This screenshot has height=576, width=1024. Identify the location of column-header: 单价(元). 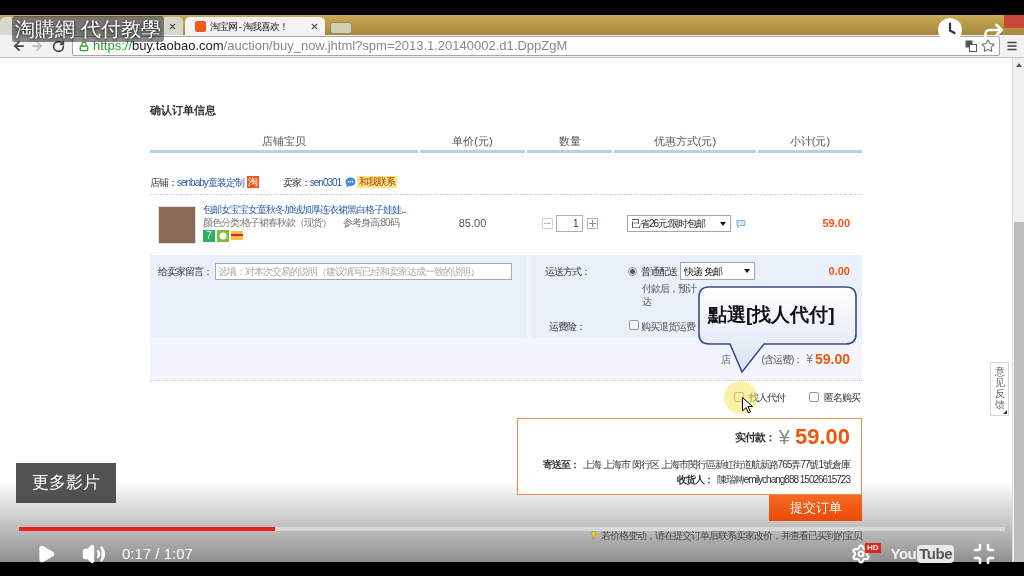
(472, 143).